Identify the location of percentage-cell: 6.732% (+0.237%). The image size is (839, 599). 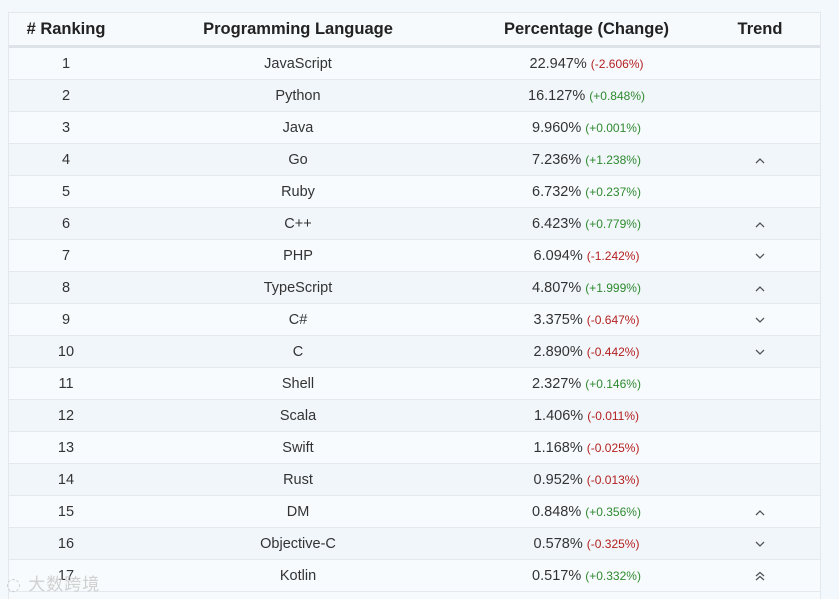
(586, 191).